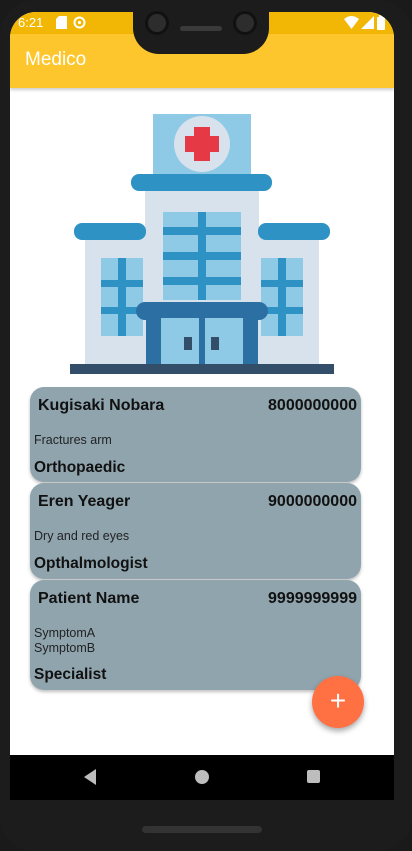 This screenshot has width=412, height=851. I want to click on sd-card-icon, so click(61, 22).